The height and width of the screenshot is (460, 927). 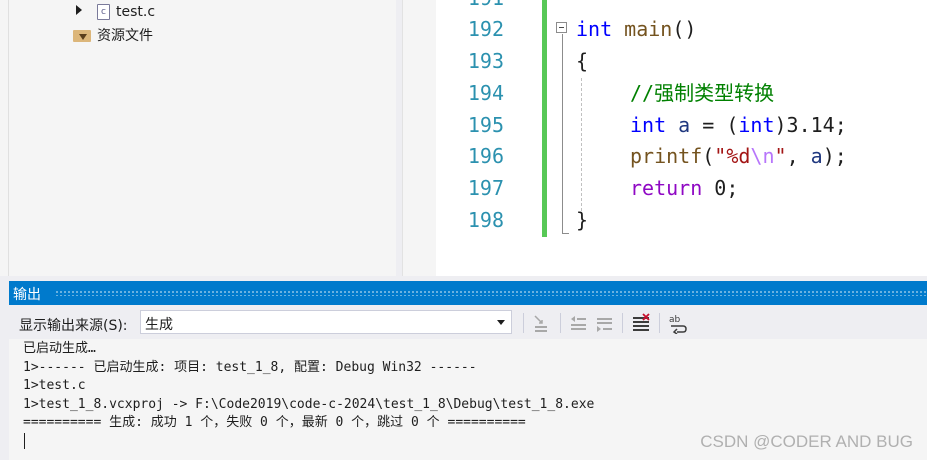 I want to click on output-toolbar: 显示输出来源(S): 生成 ab, so click(x=468, y=322).